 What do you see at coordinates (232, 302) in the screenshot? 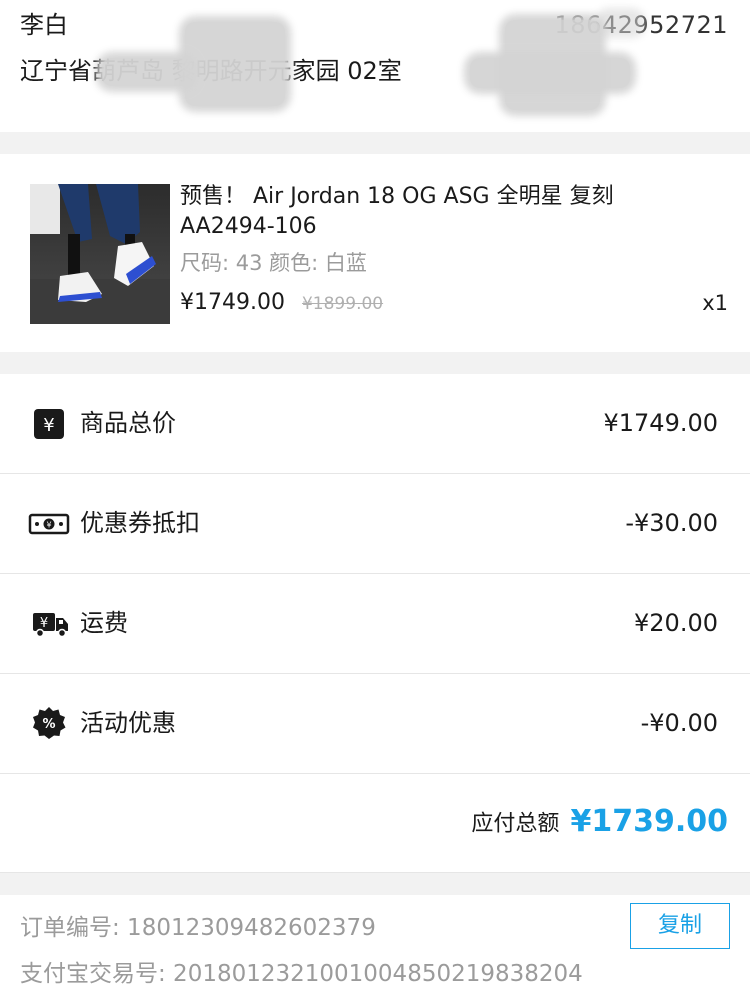
I see `product-price: ¥1749.00` at bounding box center [232, 302].